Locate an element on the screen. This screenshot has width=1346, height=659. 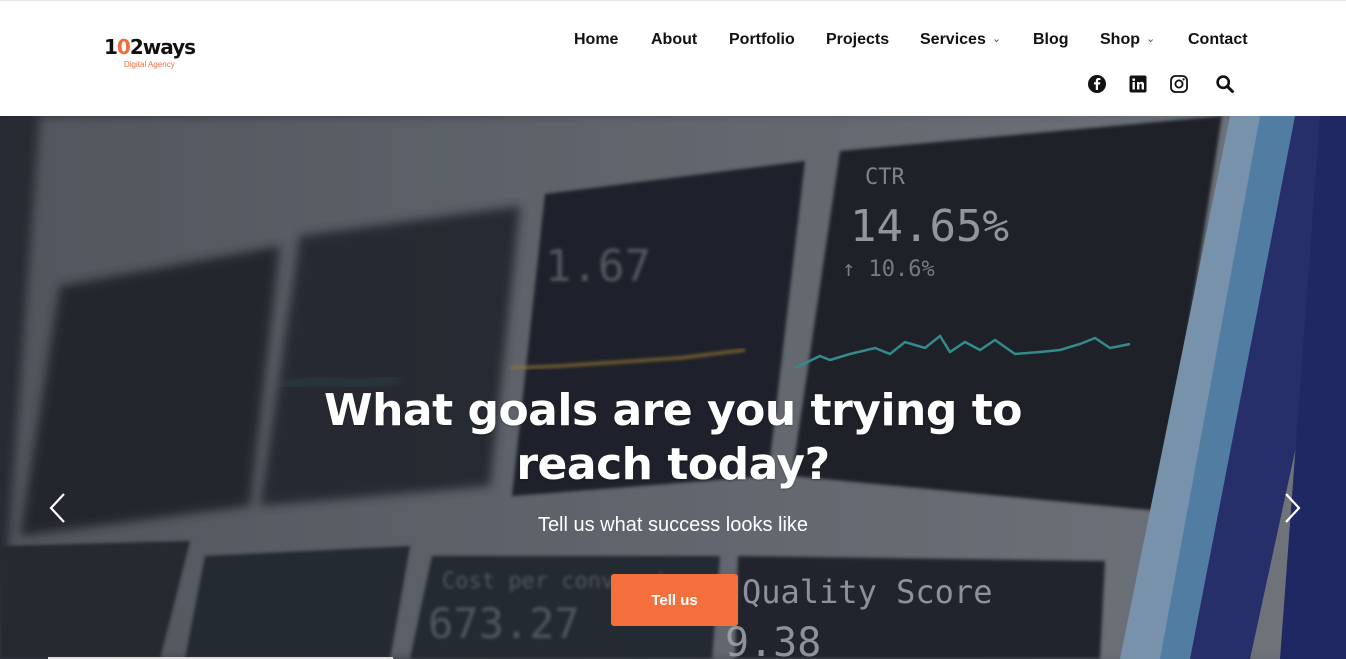
brand-logo: 102ways Digital Agency is located at coordinates (159, 55).